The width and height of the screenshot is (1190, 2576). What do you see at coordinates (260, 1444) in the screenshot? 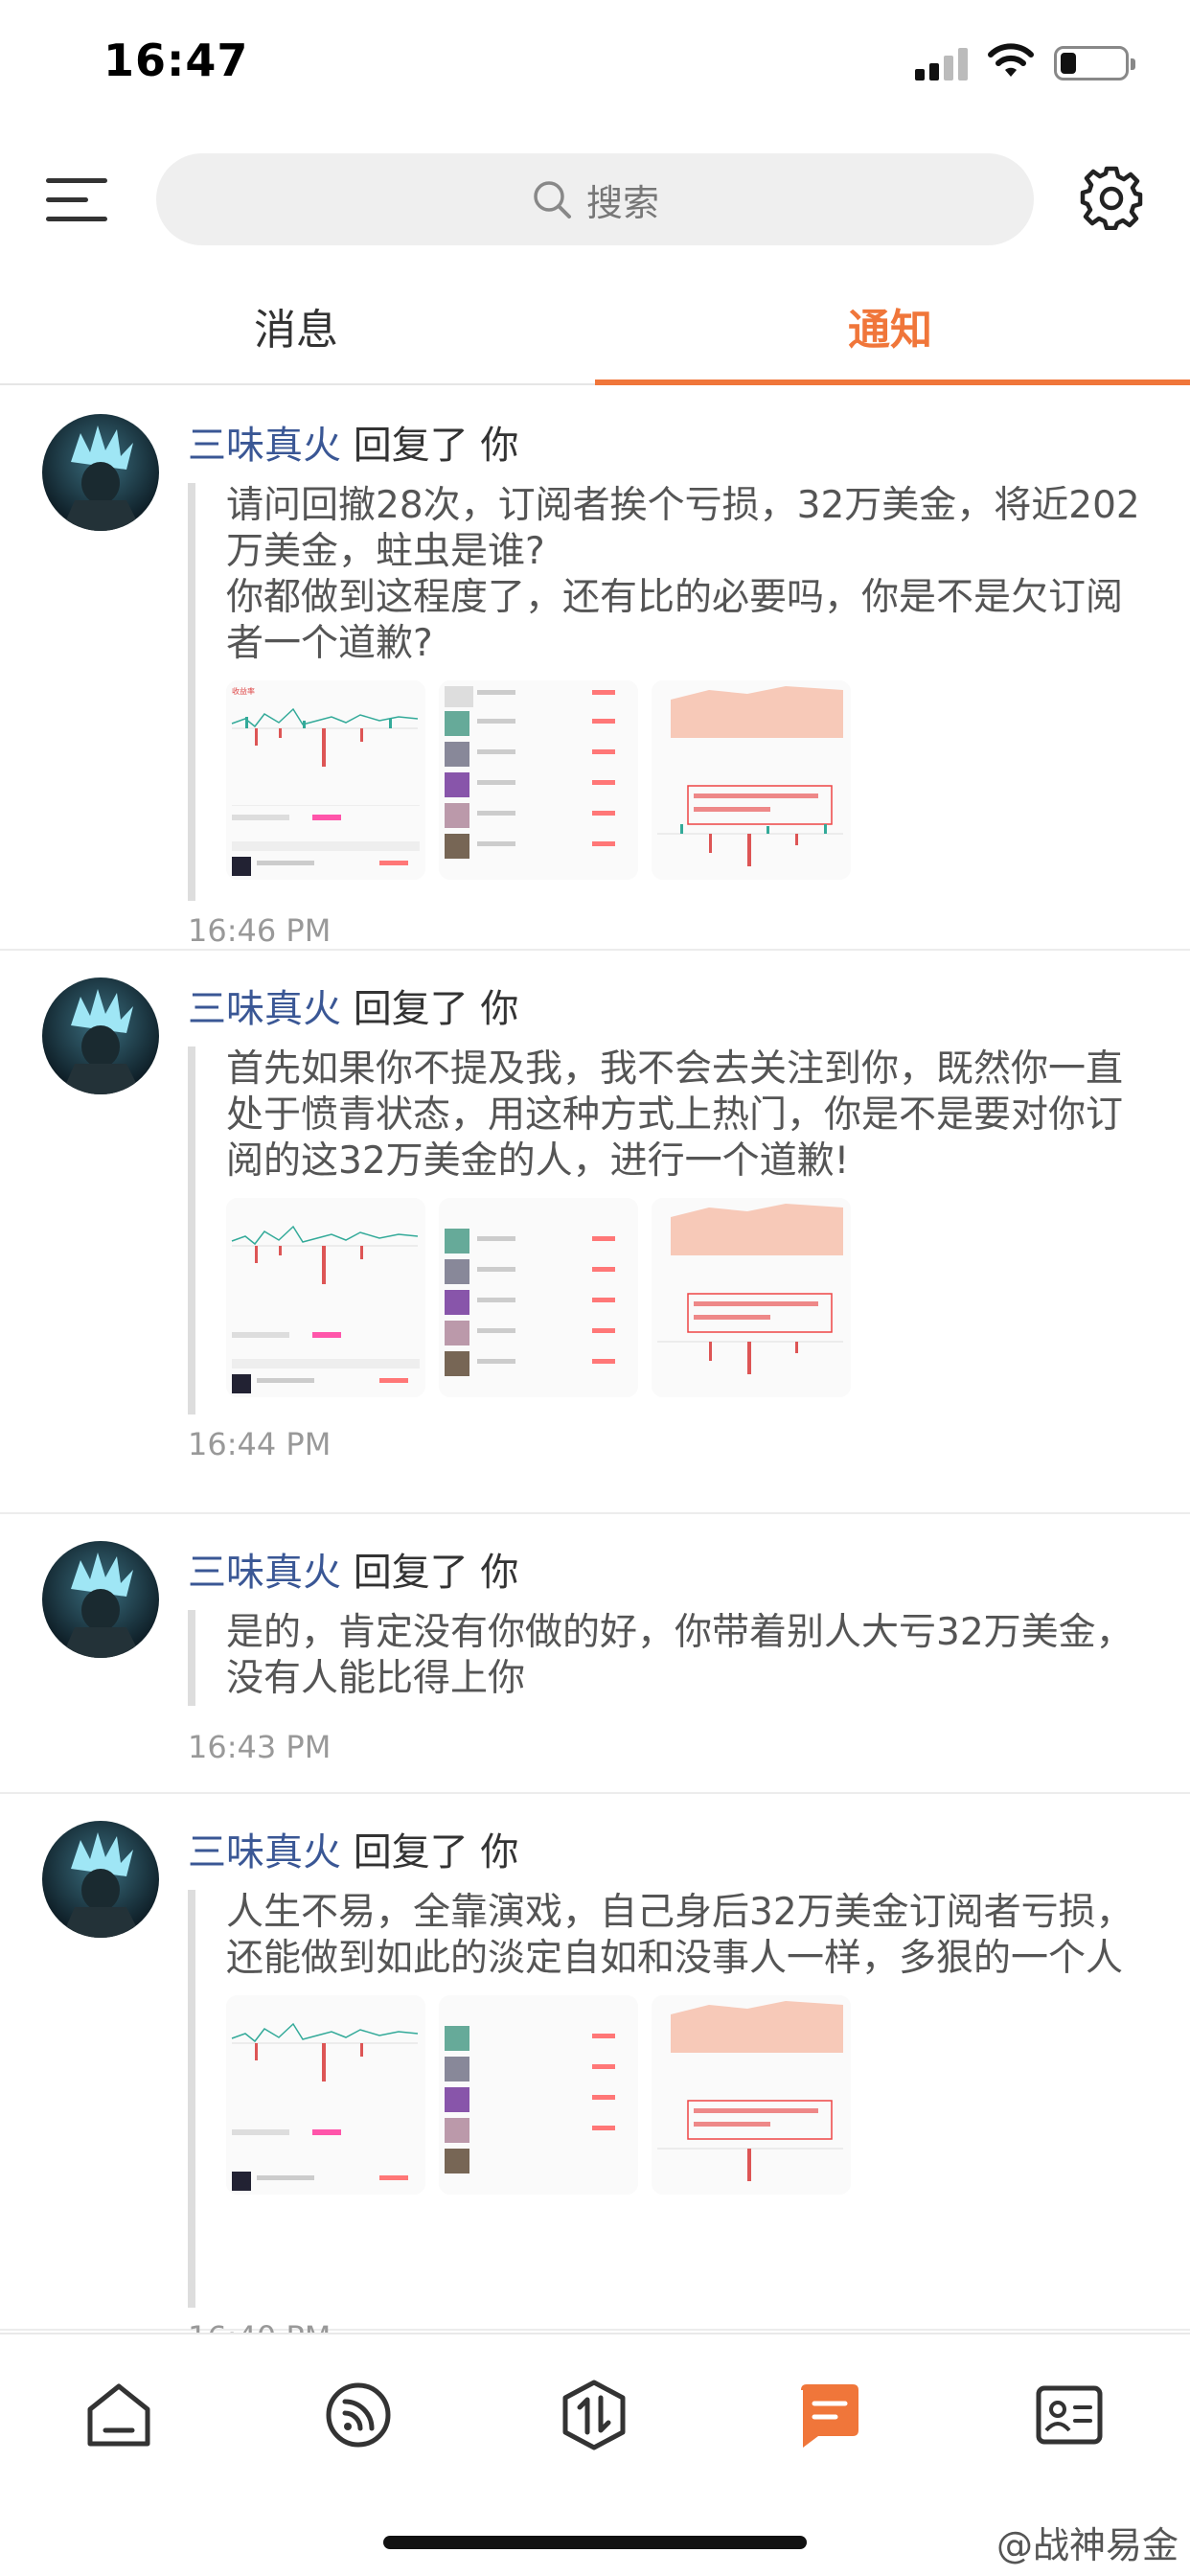
I see `timestamp: 16:44 PM` at bounding box center [260, 1444].